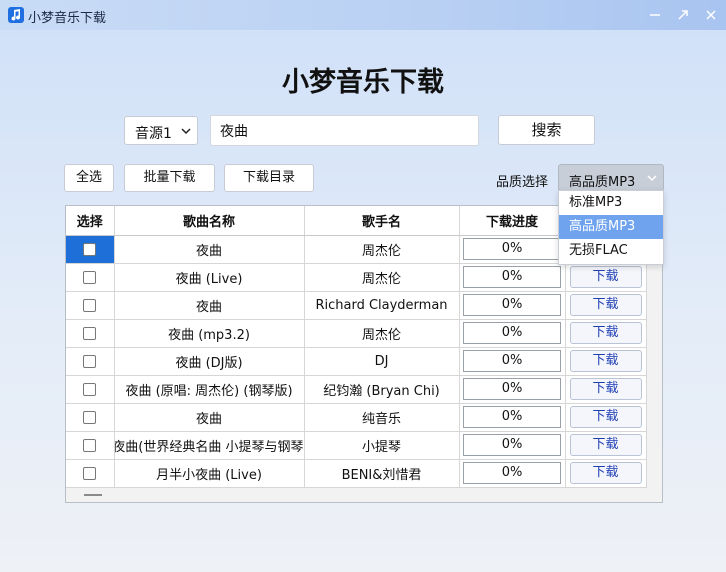  What do you see at coordinates (602, 182) in the screenshot?
I see `quality-select-value: 高品质MP3` at bounding box center [602, 182].